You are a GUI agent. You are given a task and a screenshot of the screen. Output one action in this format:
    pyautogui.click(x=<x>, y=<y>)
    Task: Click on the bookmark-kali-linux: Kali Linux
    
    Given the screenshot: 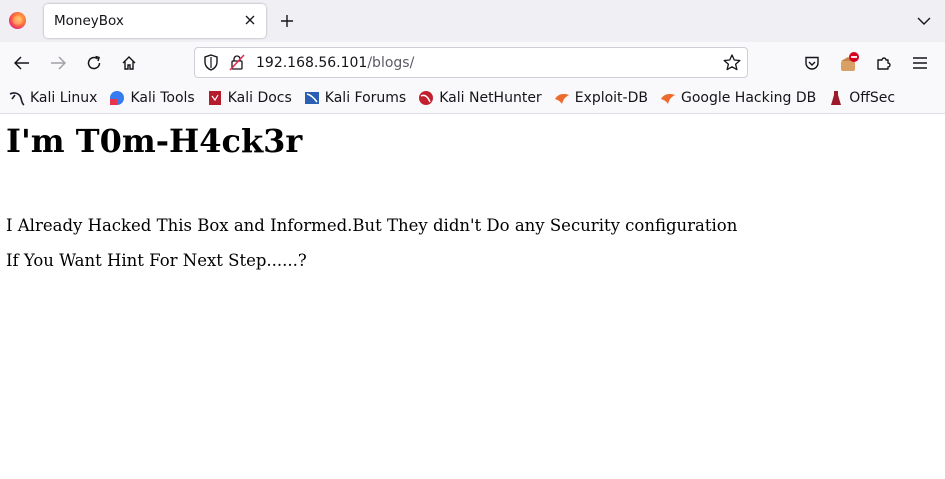 What is the action you would take?
    pyautogui.click(x=53, y=98)
    